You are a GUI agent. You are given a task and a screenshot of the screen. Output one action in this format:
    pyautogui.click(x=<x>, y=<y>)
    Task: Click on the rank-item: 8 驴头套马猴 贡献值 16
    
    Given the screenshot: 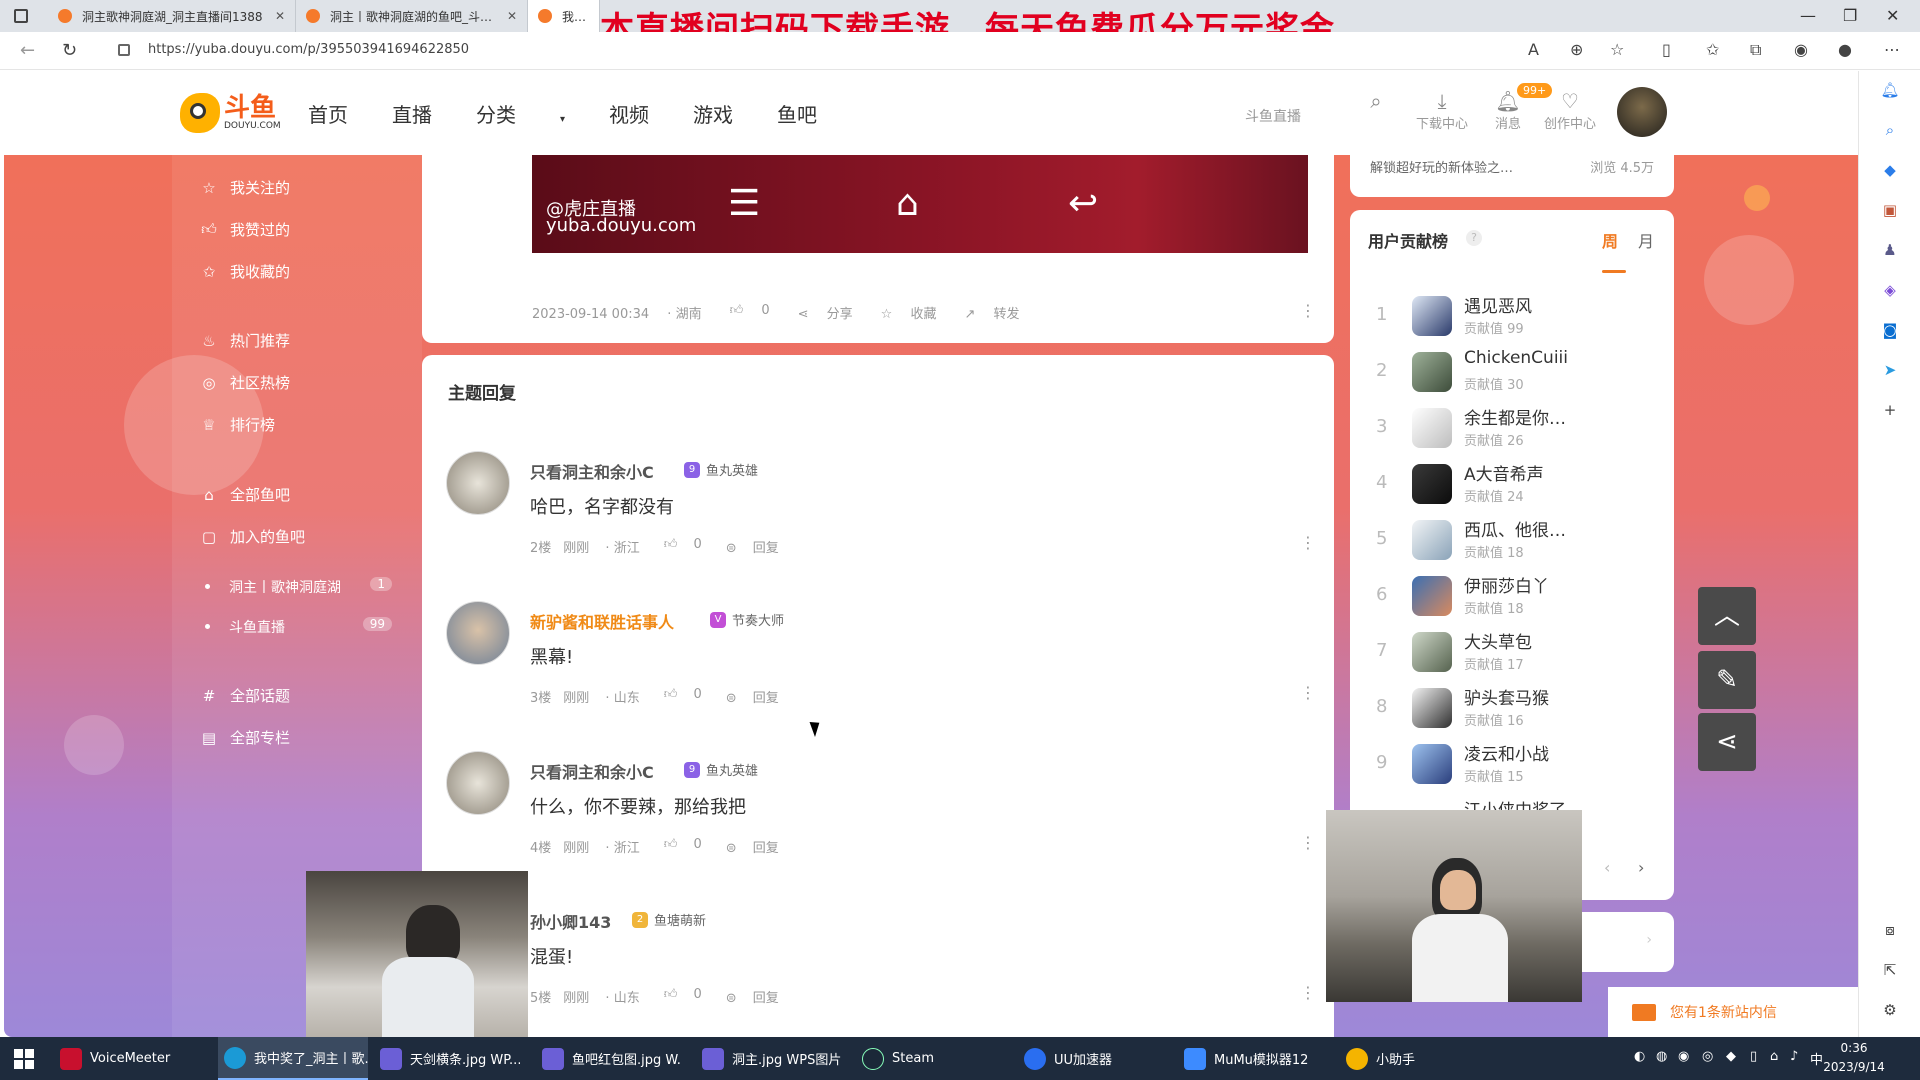 What is the action you would take?
    pyautogui.click(x=1512, y=712)
    